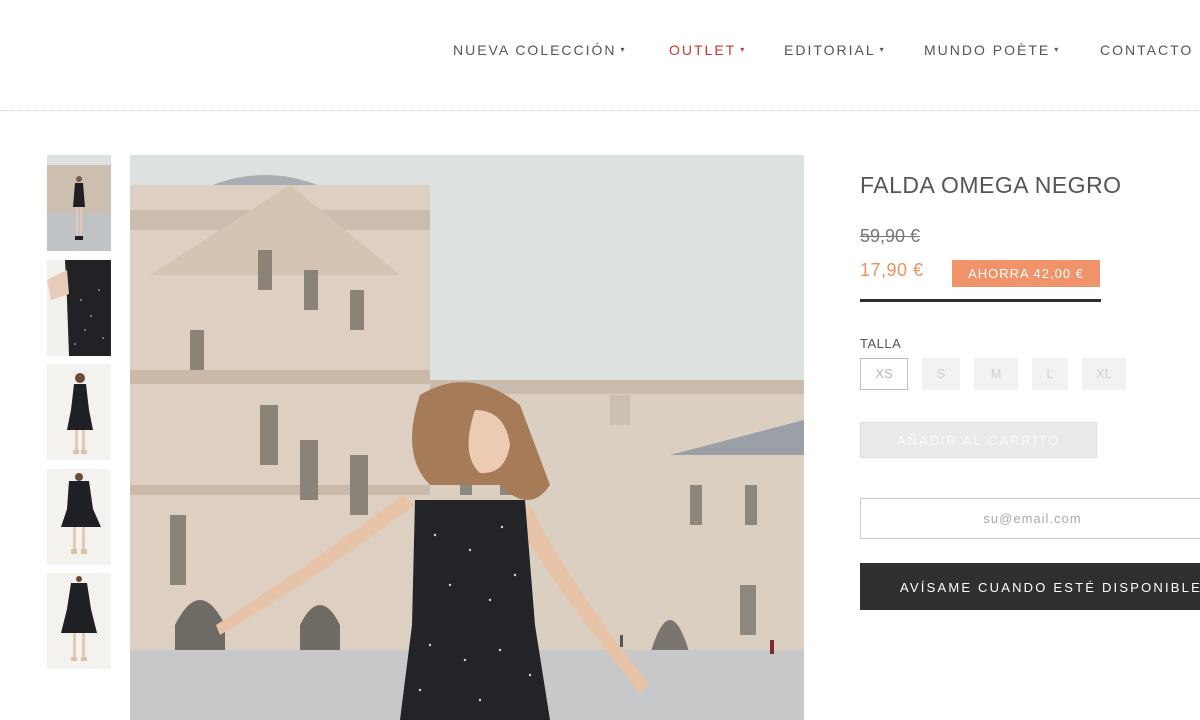  Describe the element at coordinates (890, 236) in the screenshot. I see `original-price: 59,90 €` at that location.